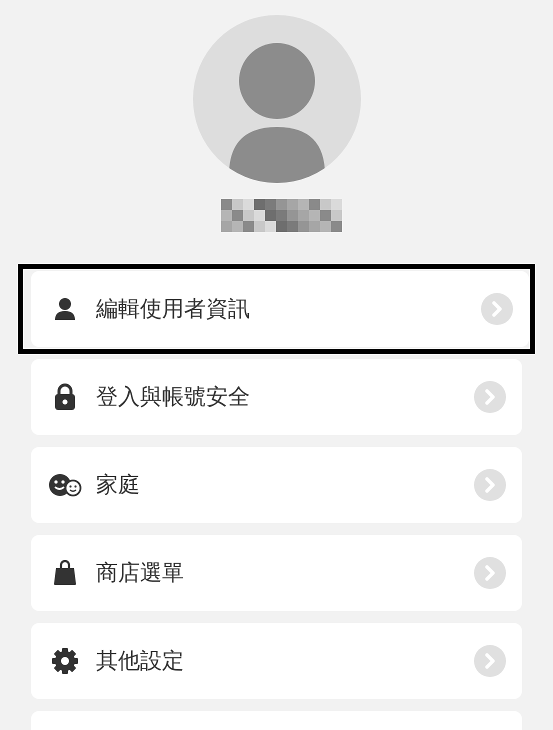 The height and width of the screenshot is (730, 553). Describe the element at coordinates (276, 397) in the screenshot. I see `menu-item: 登入與帳號安全` at that location.